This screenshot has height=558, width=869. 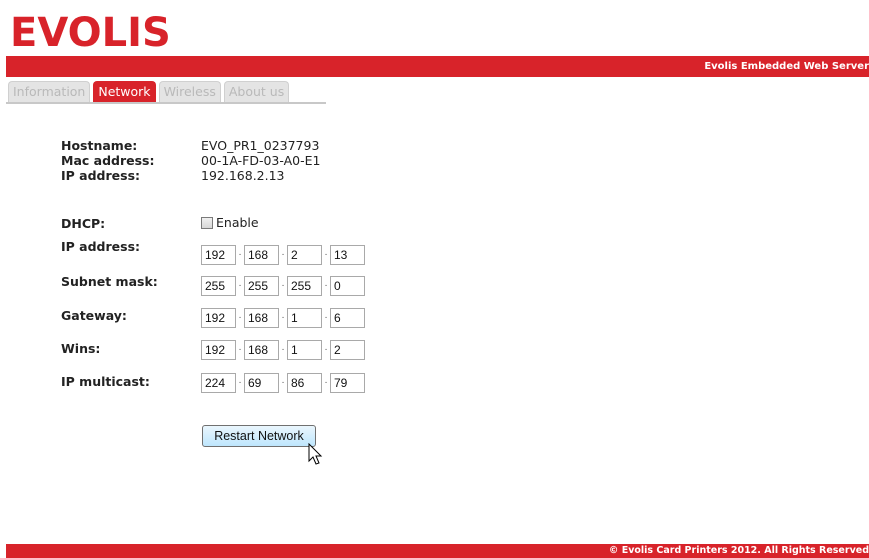 I want to click on gateway-octet-3: 1, so click(x=304, y=318).